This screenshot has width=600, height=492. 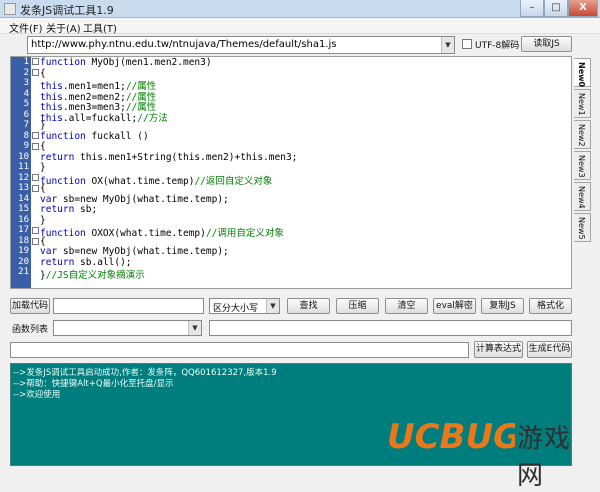 I want to click on line-number: 18, so click(x=23, y=240).